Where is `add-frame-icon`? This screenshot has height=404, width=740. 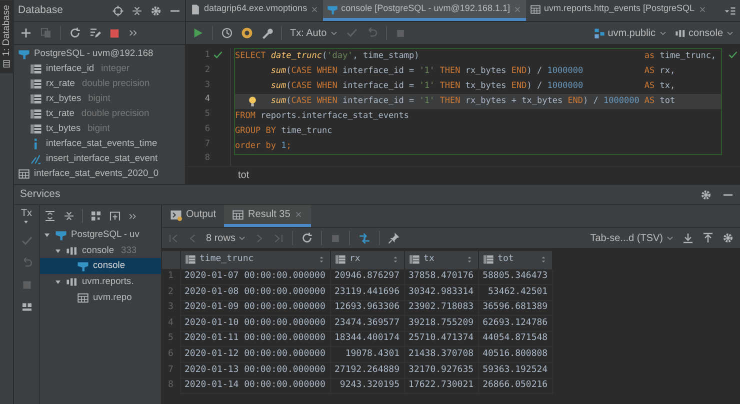 add-frame-icon is located at coordinates (115, 216).